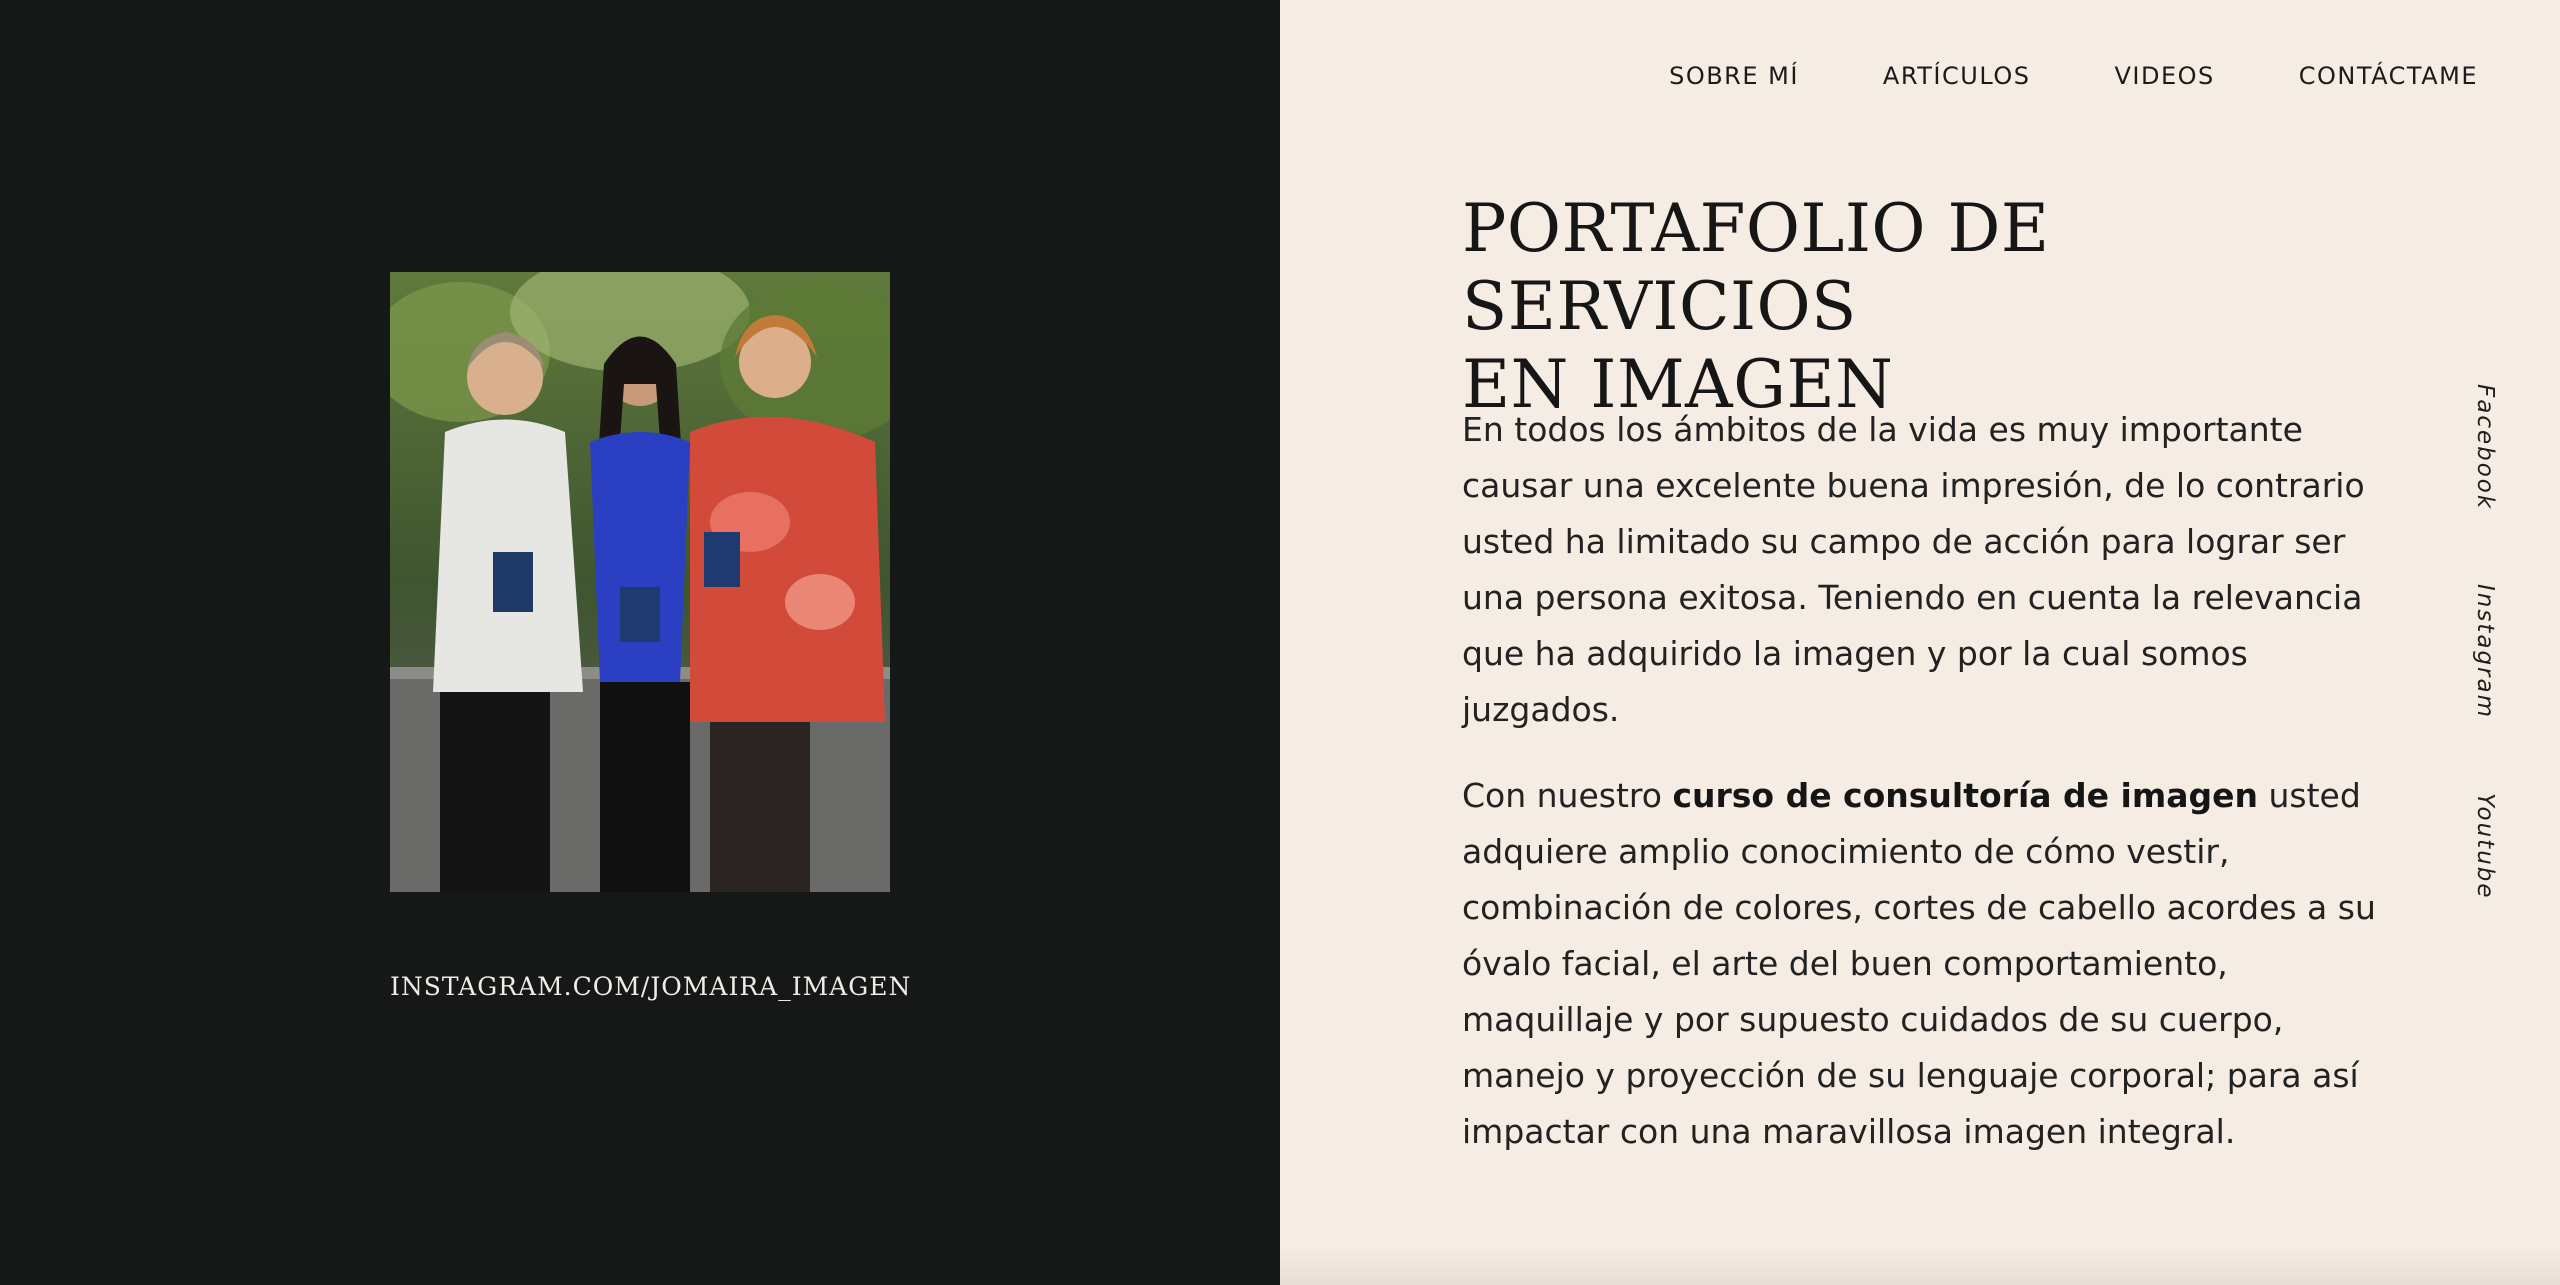 The image size is (2560, 1285). What do you see at coordinates (1957, 76) in the screenshot?
I see `nav-item-articulos: ARTÍCULOS` at bounding box center [1957, 76].